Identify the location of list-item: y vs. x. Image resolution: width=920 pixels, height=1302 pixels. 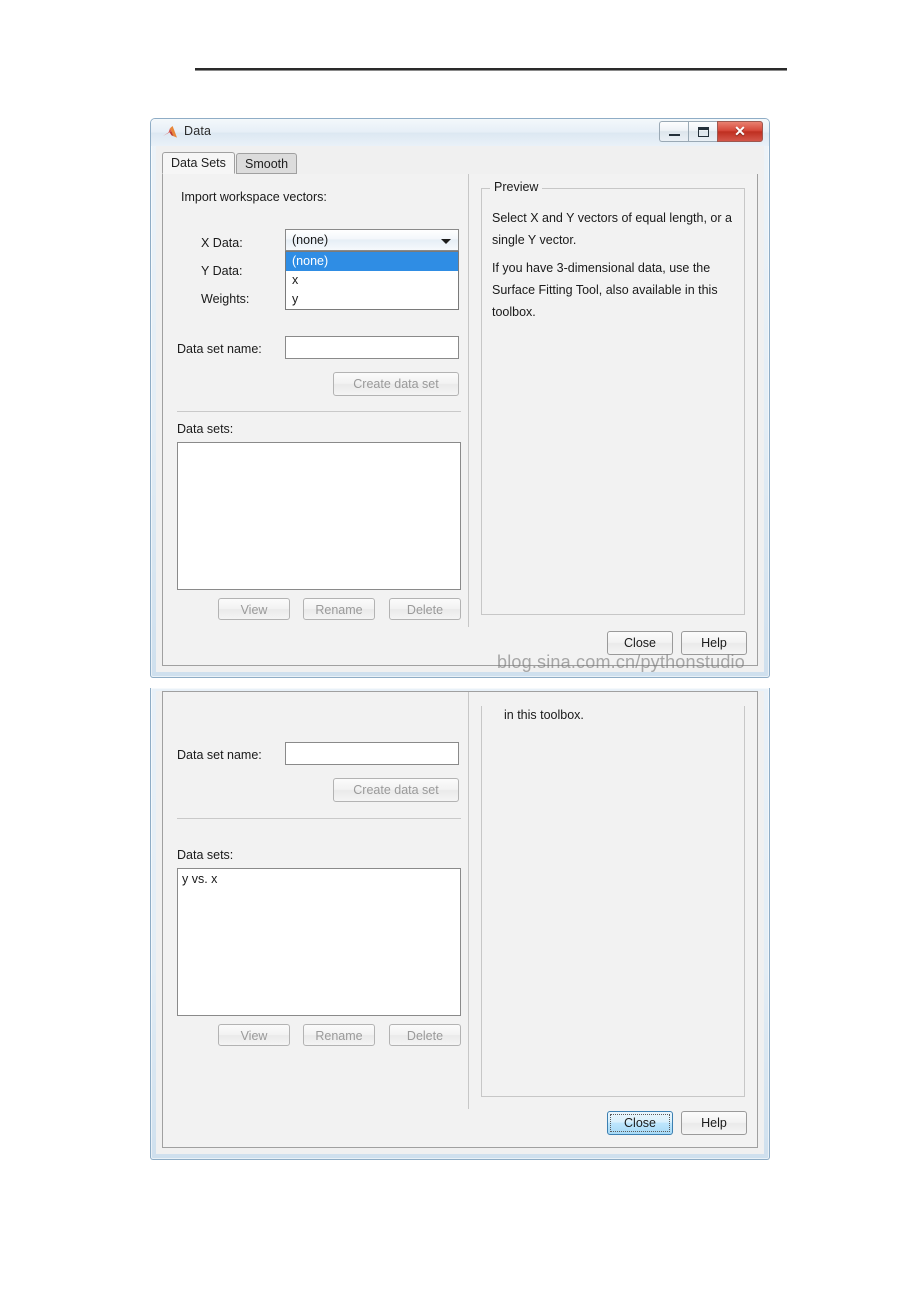
(319, 877).